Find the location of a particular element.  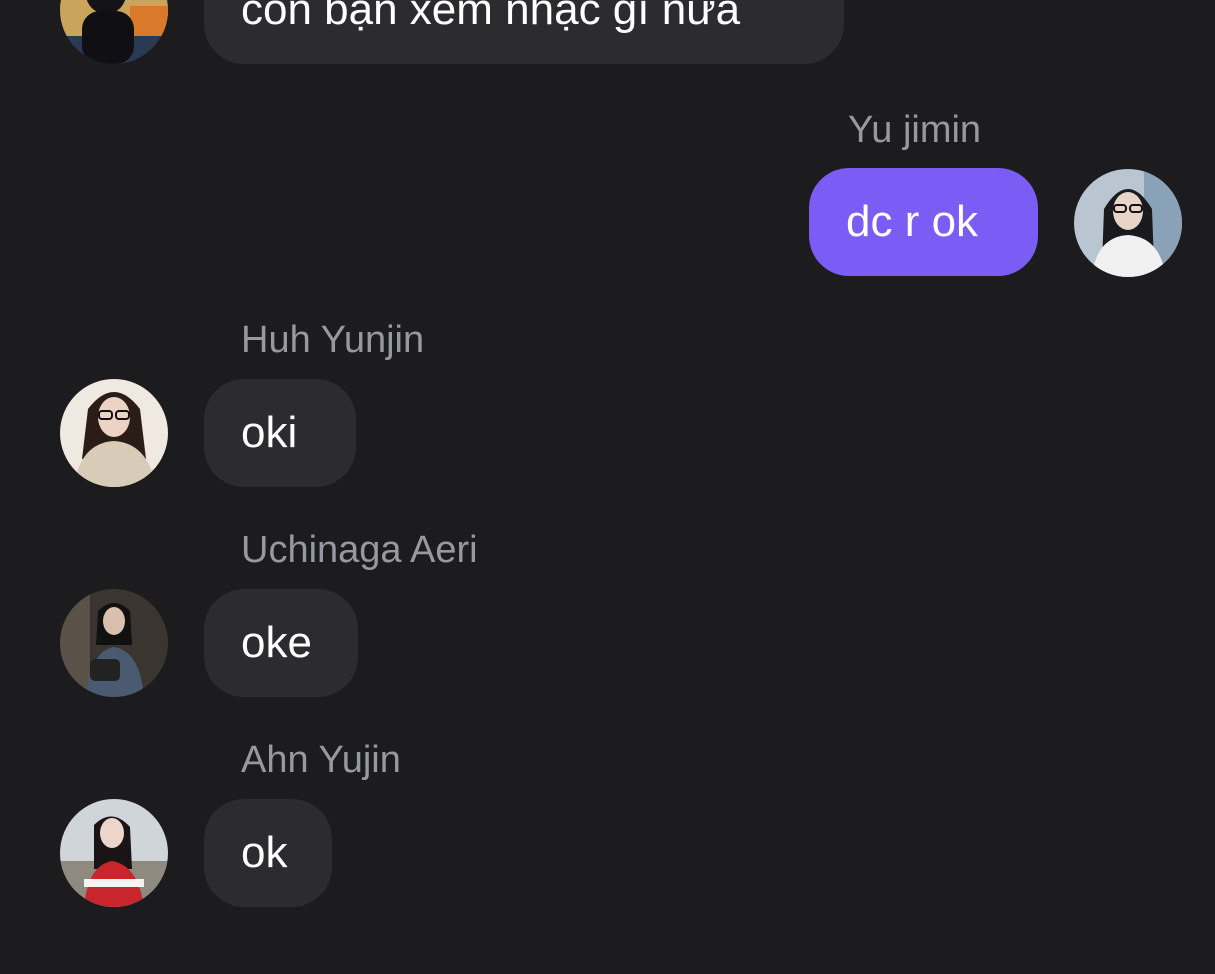

sender-name: Huh Yunjin is located at coordinates (333, 340).